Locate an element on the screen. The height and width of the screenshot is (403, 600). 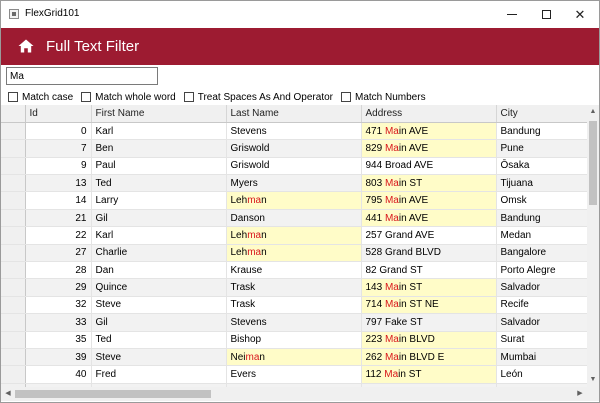
option-treat-spaces-as-and-operator: Treat Spaces As And Operator is located at coordinates (258, 97).